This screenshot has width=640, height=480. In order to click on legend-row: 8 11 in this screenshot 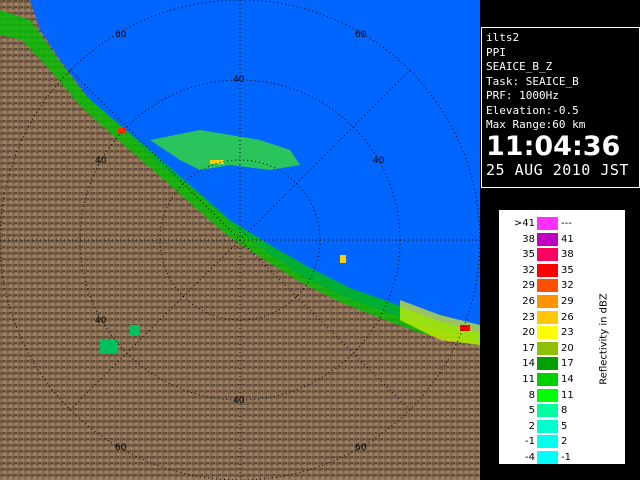, I will do `click(551, 396)`.